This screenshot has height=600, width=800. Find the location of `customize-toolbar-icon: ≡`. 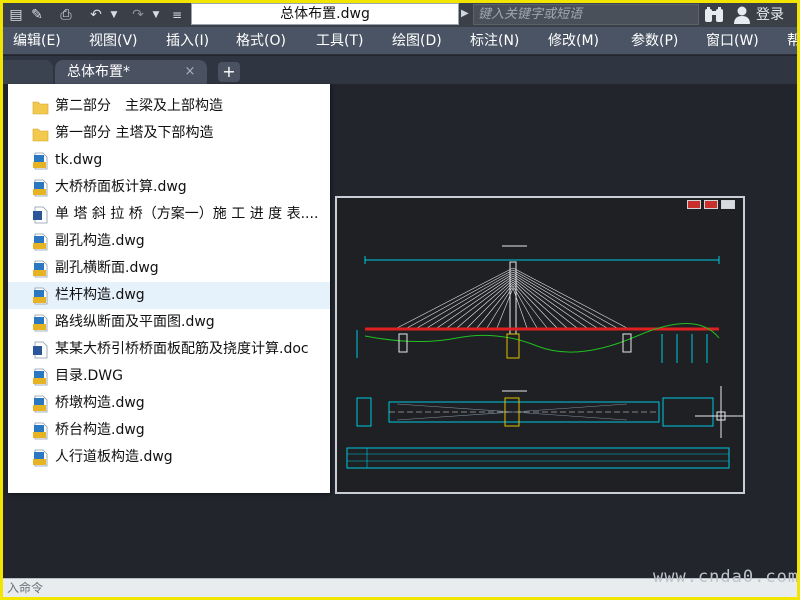

customize-toolbar-icon: ≡ is located at coordinates (177, 15).